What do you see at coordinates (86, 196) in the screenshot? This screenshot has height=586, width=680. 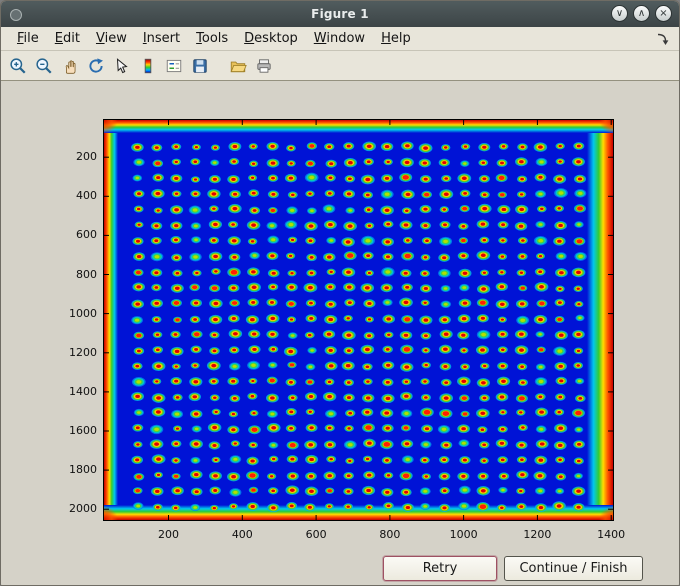 I see `y-tick-label: 400` at bounding box center [86, 196].